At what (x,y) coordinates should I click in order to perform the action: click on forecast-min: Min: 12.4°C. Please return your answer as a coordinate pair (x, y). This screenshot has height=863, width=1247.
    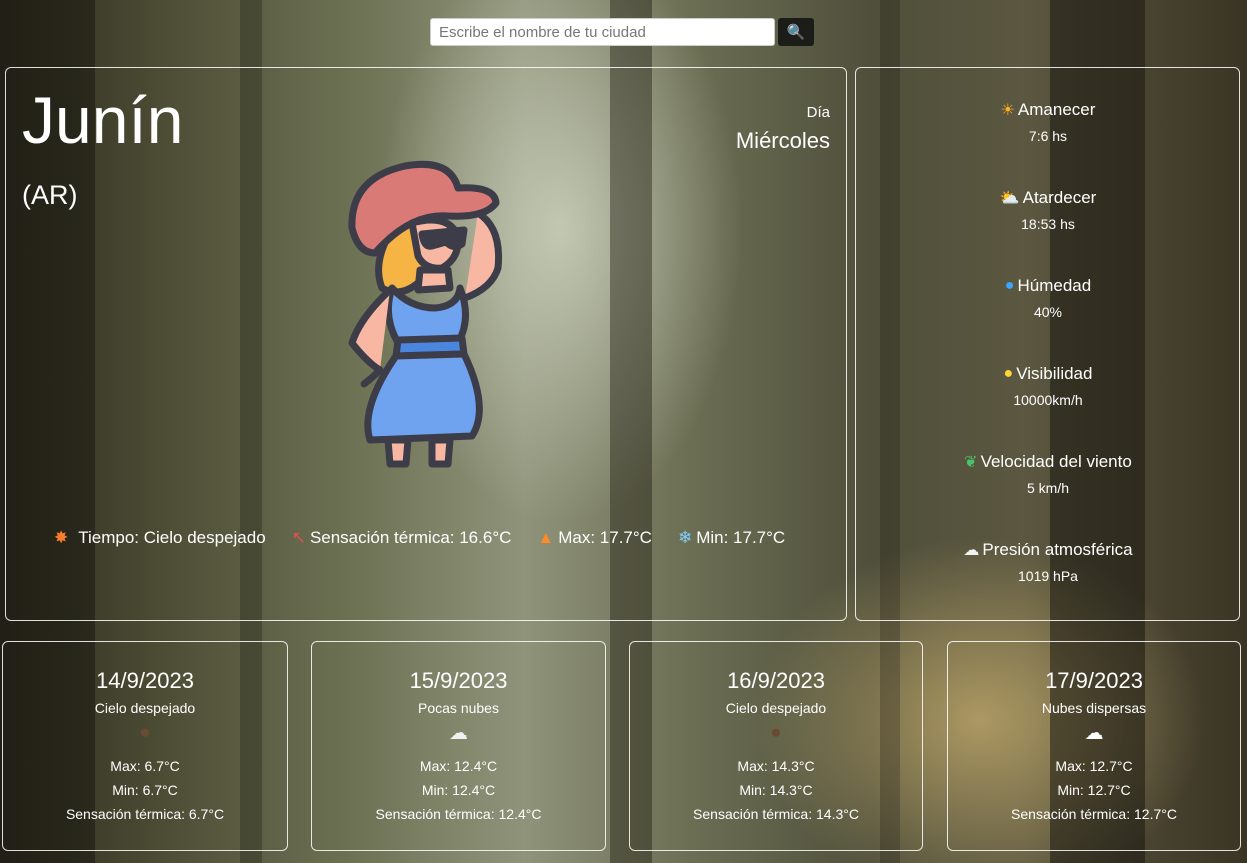
    Looking at the image, I should click on (458, 790).